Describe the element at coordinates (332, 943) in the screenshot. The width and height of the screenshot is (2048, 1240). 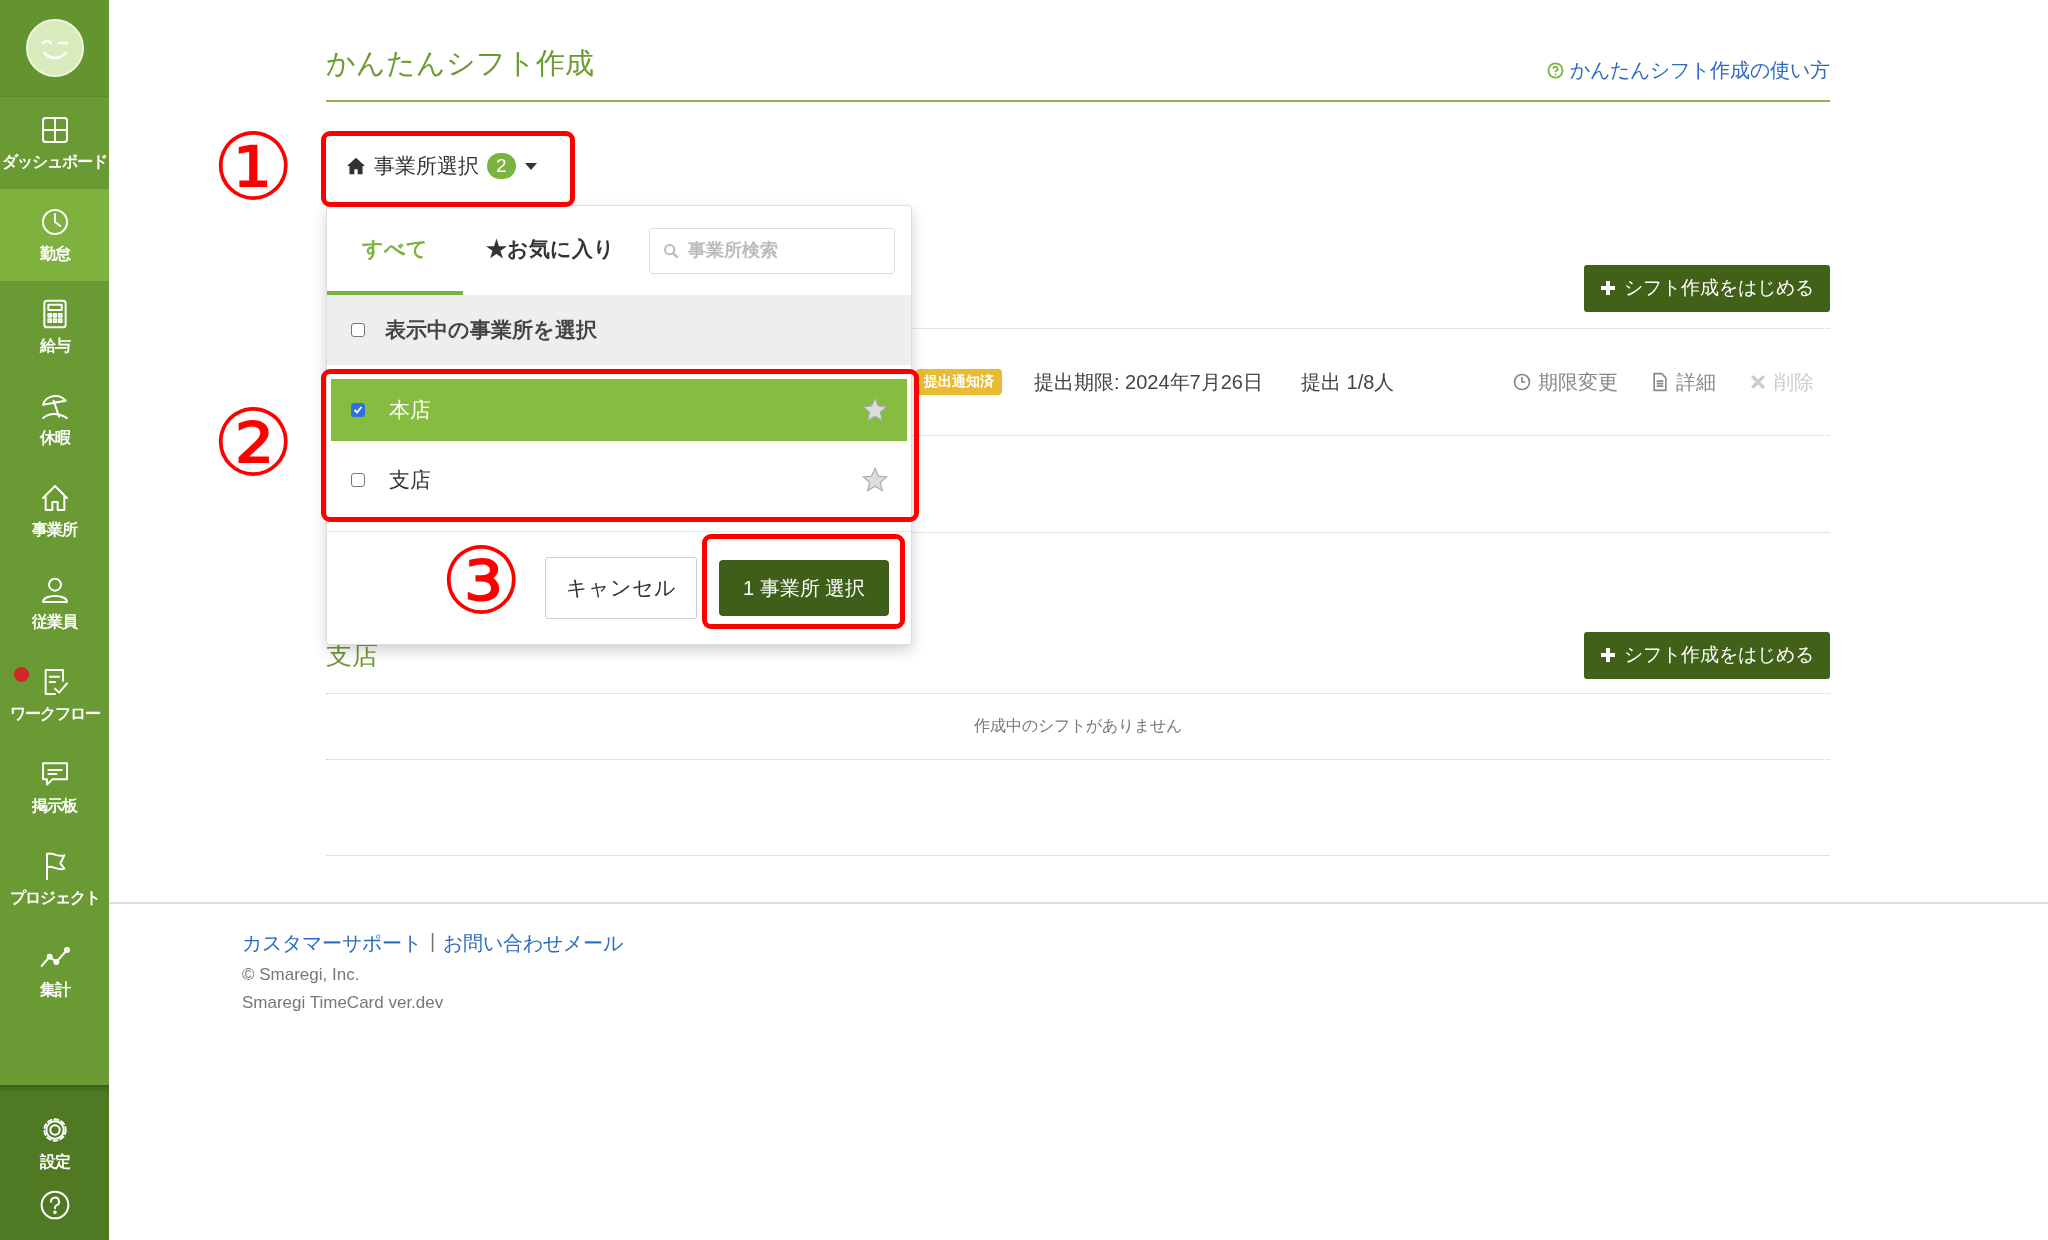
I see `footer-link: カスタマーサポート` at that location.